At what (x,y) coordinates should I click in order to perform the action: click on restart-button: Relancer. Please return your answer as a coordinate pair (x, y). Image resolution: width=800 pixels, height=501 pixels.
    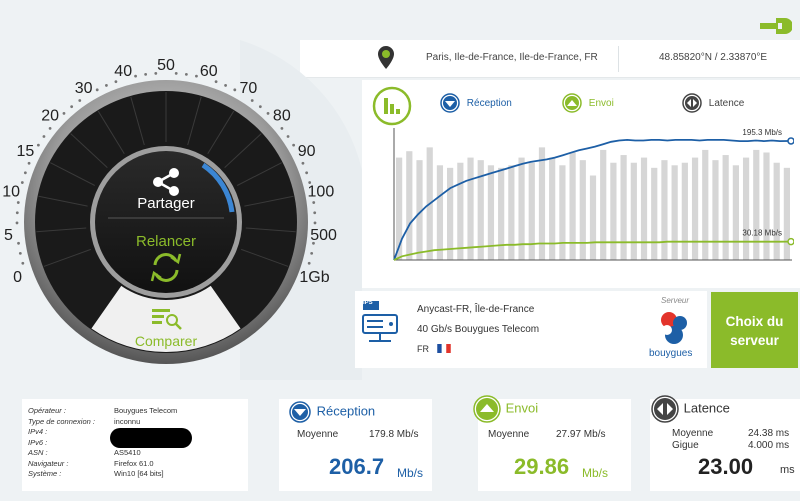
    Looking at the image, I should click on (166, 241).